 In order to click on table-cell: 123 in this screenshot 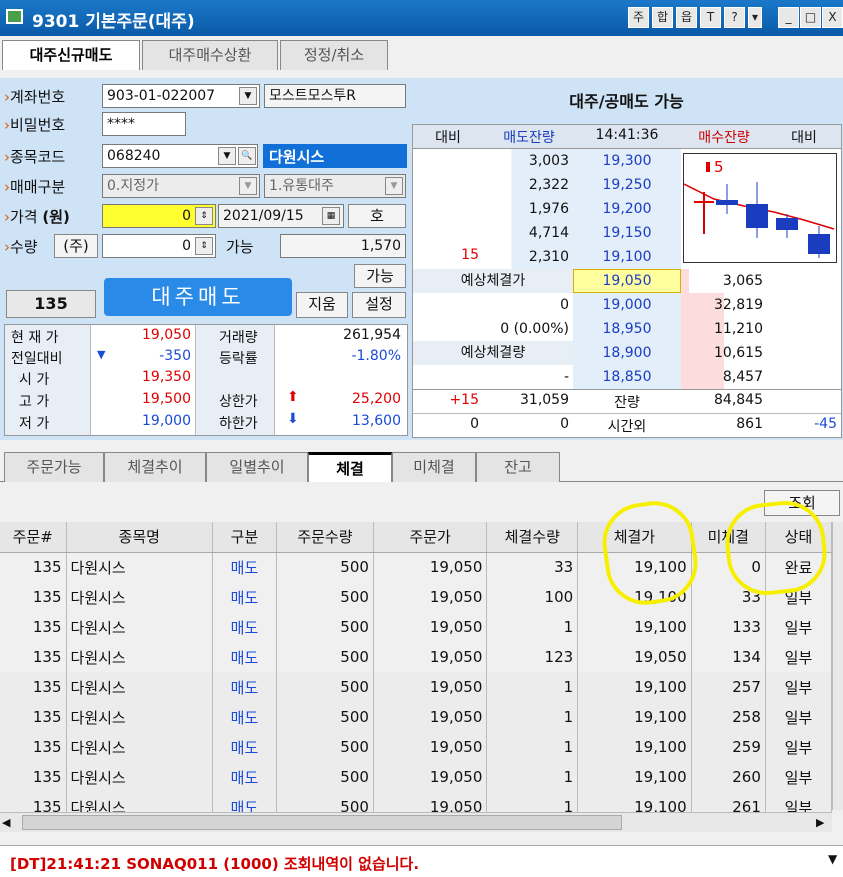, I will do `click(532, 657)`.